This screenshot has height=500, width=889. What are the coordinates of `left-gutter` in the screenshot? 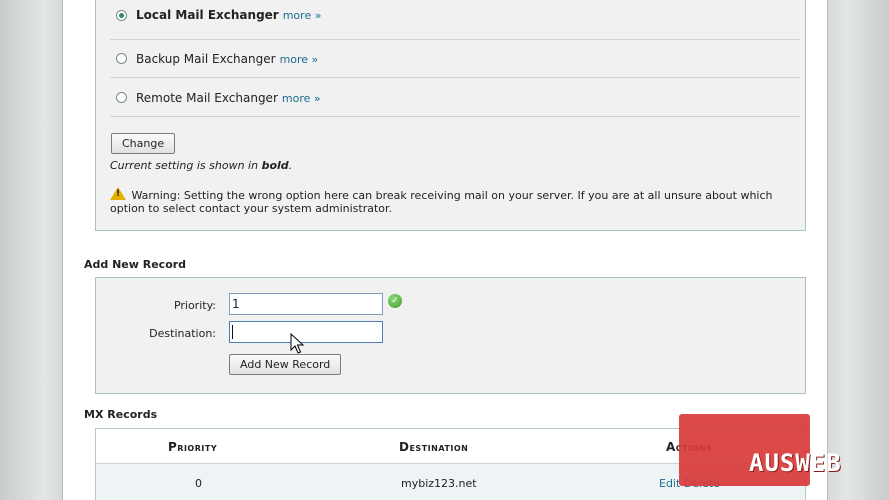 It's located at (31, 250).